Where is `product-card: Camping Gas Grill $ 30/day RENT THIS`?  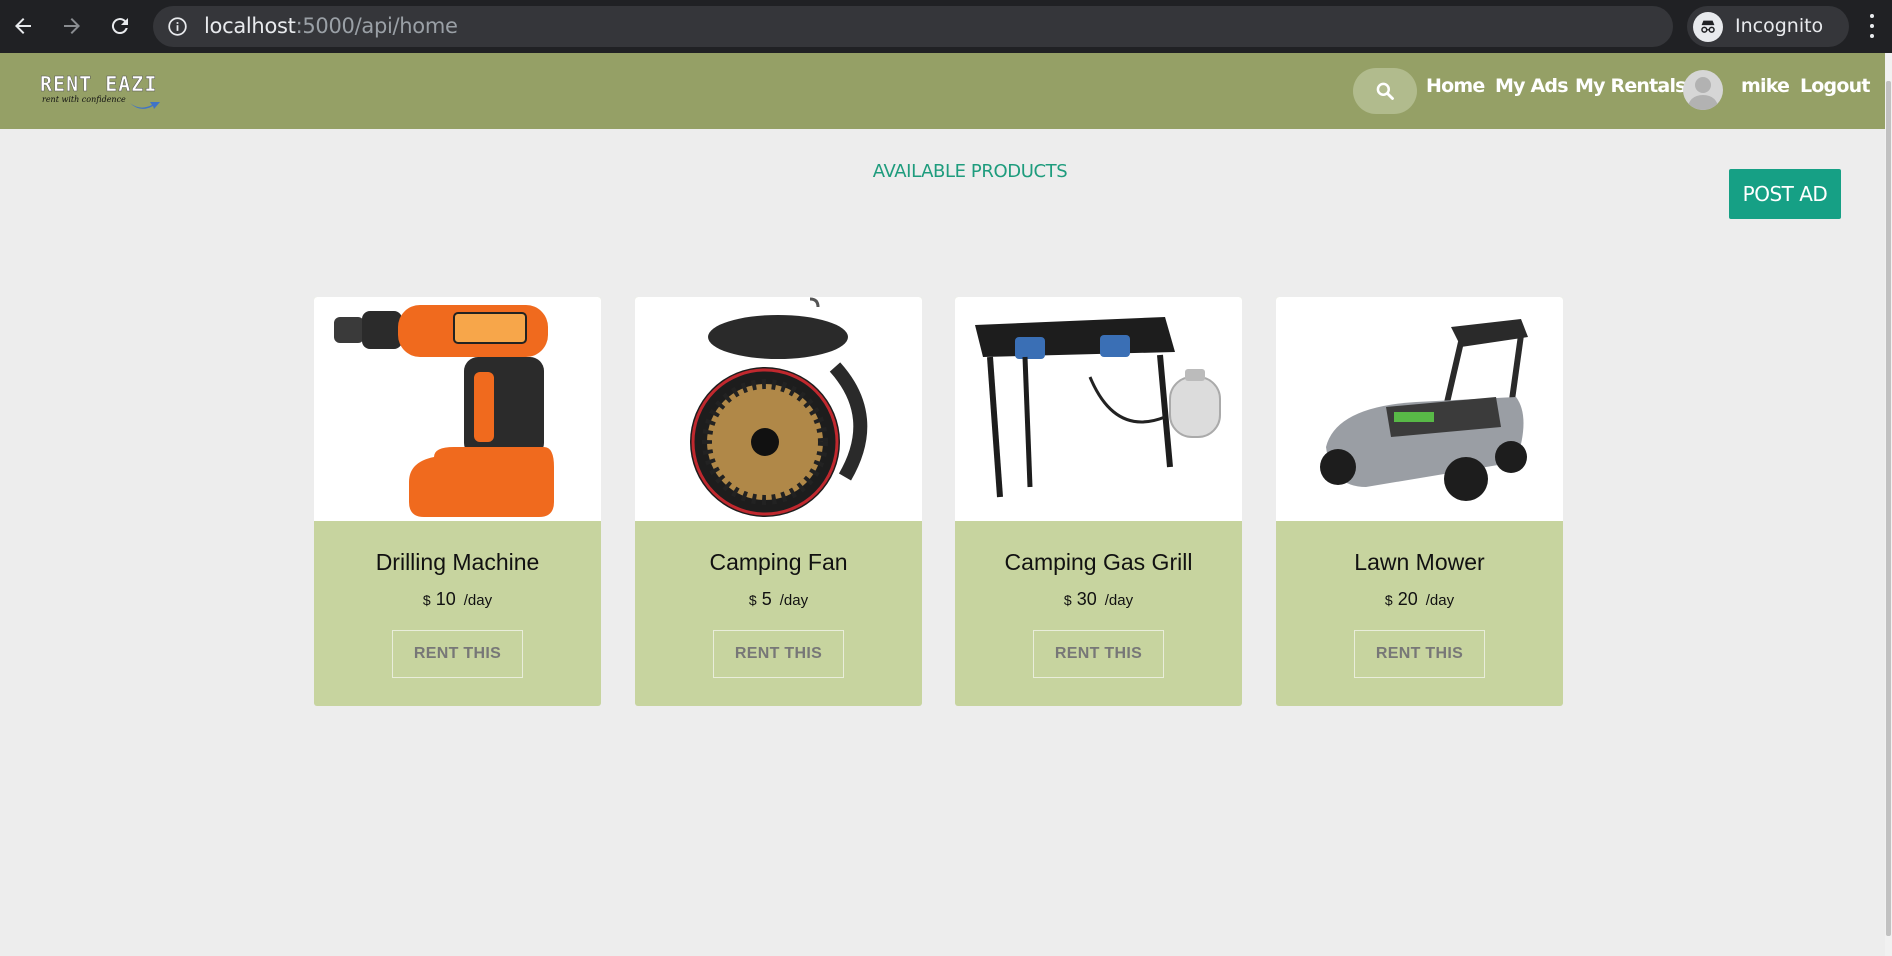
product-card: Camping Gas Grill $ 30/day RENT THIS is located at coordinates (1098, 501).